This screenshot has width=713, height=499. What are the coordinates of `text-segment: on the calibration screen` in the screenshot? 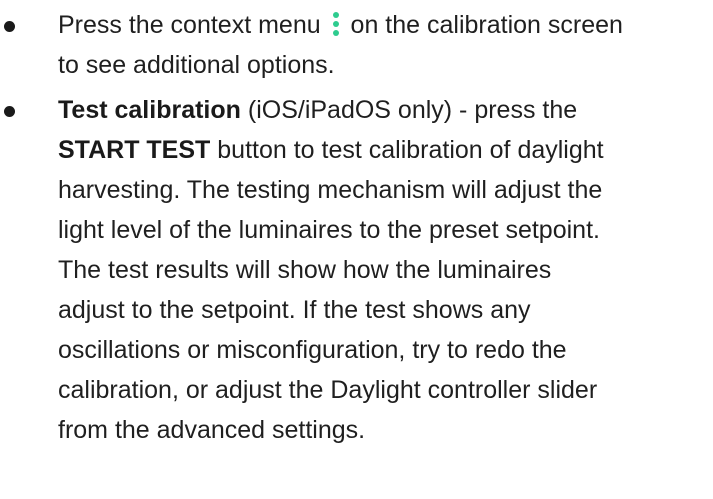 It's located at (486, 25).